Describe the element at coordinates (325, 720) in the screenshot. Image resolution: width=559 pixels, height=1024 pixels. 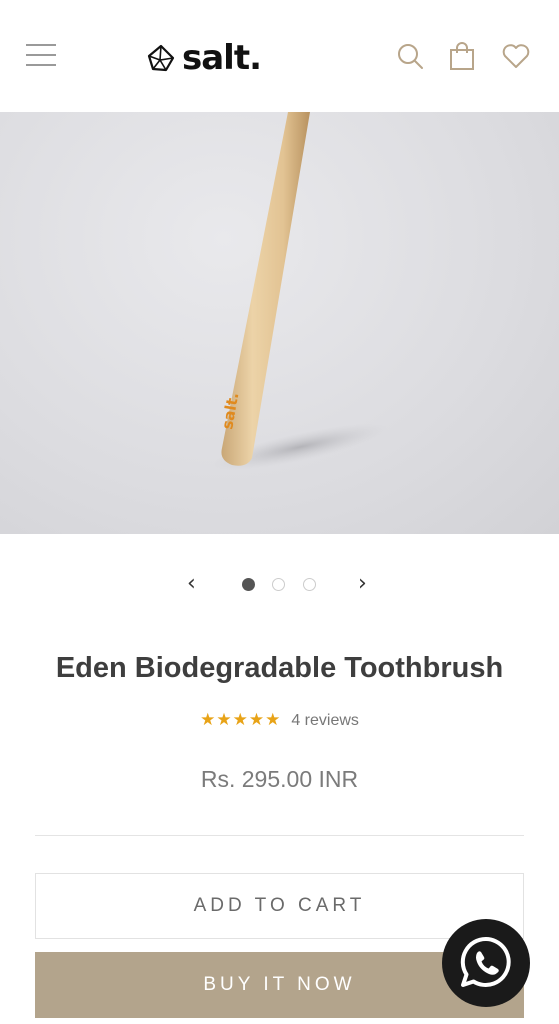
I see `reviews-link: 4 reviews` at that location.